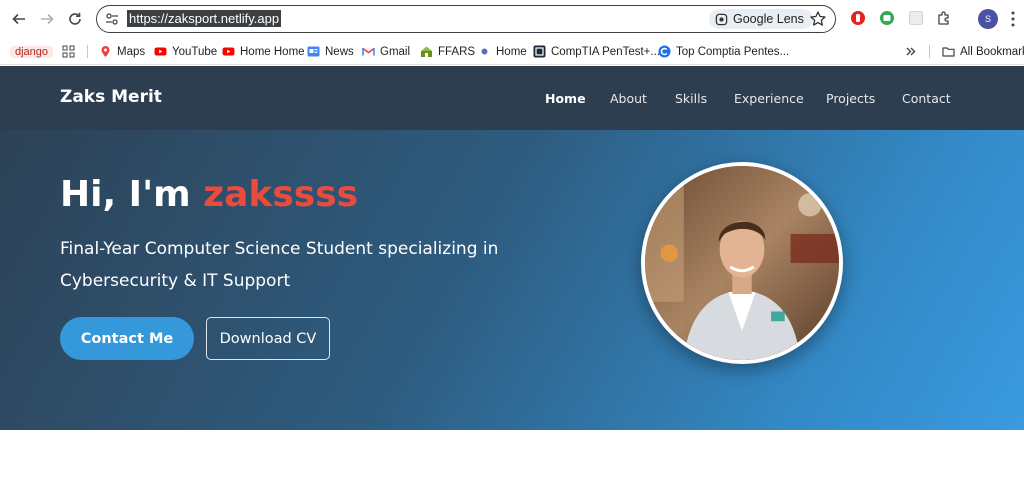  What do you see at coordinates (565, 98) in the screenshot?
I see `nav-home: Home` at bounding box center [565, 98].